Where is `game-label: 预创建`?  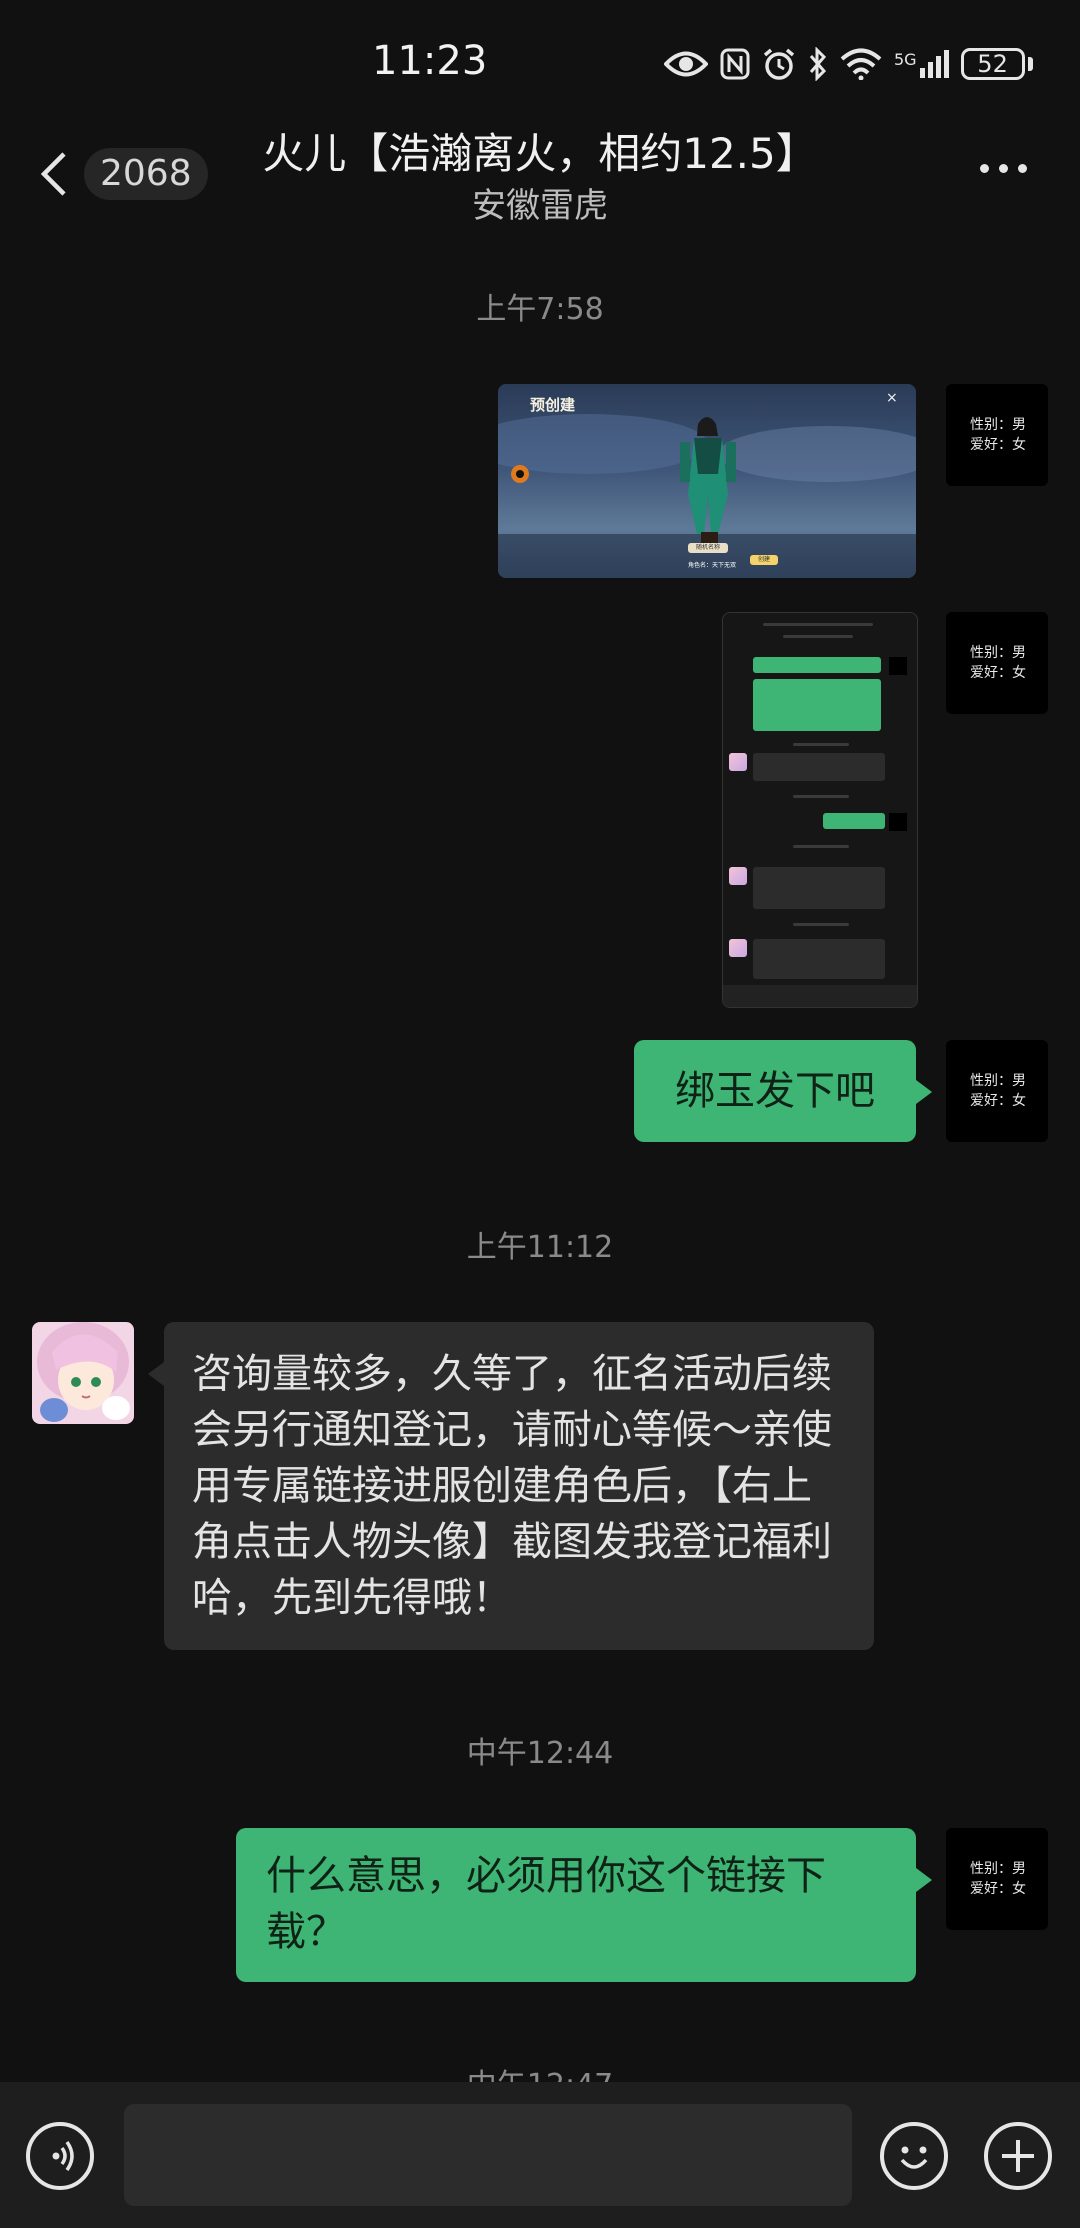 game-label: 预创建 is located at coordinates (553, 405).